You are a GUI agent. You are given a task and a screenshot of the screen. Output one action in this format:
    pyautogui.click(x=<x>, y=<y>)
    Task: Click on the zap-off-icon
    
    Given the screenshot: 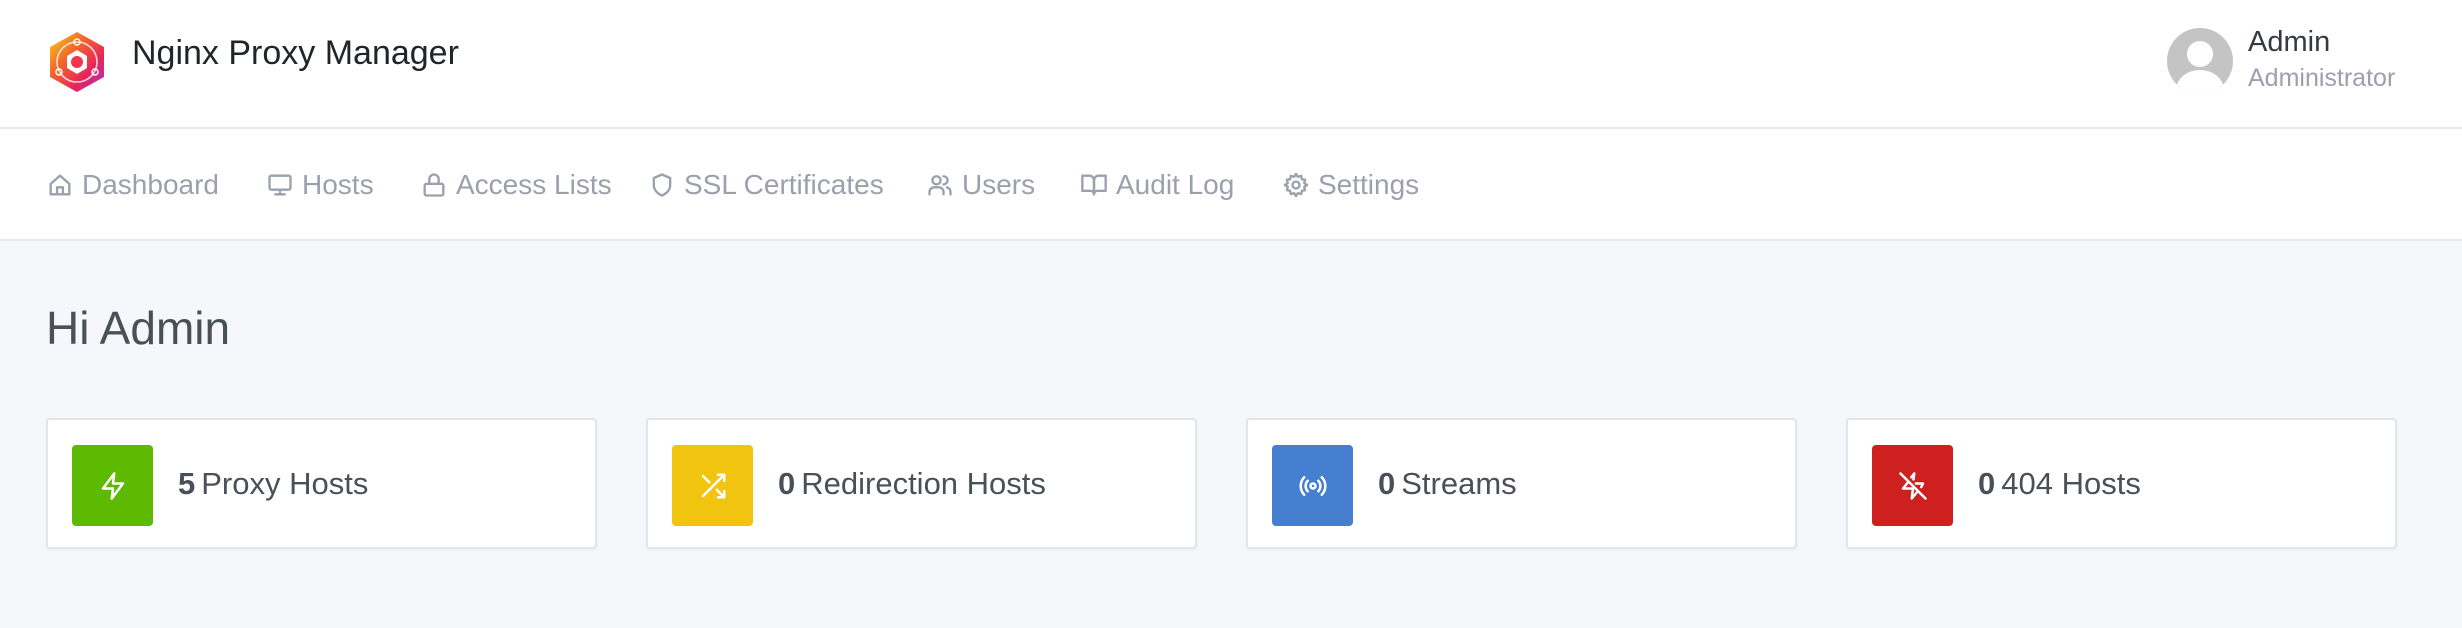 What is the action you would take?
    pyautogui.click(x=1912, y=485)
    